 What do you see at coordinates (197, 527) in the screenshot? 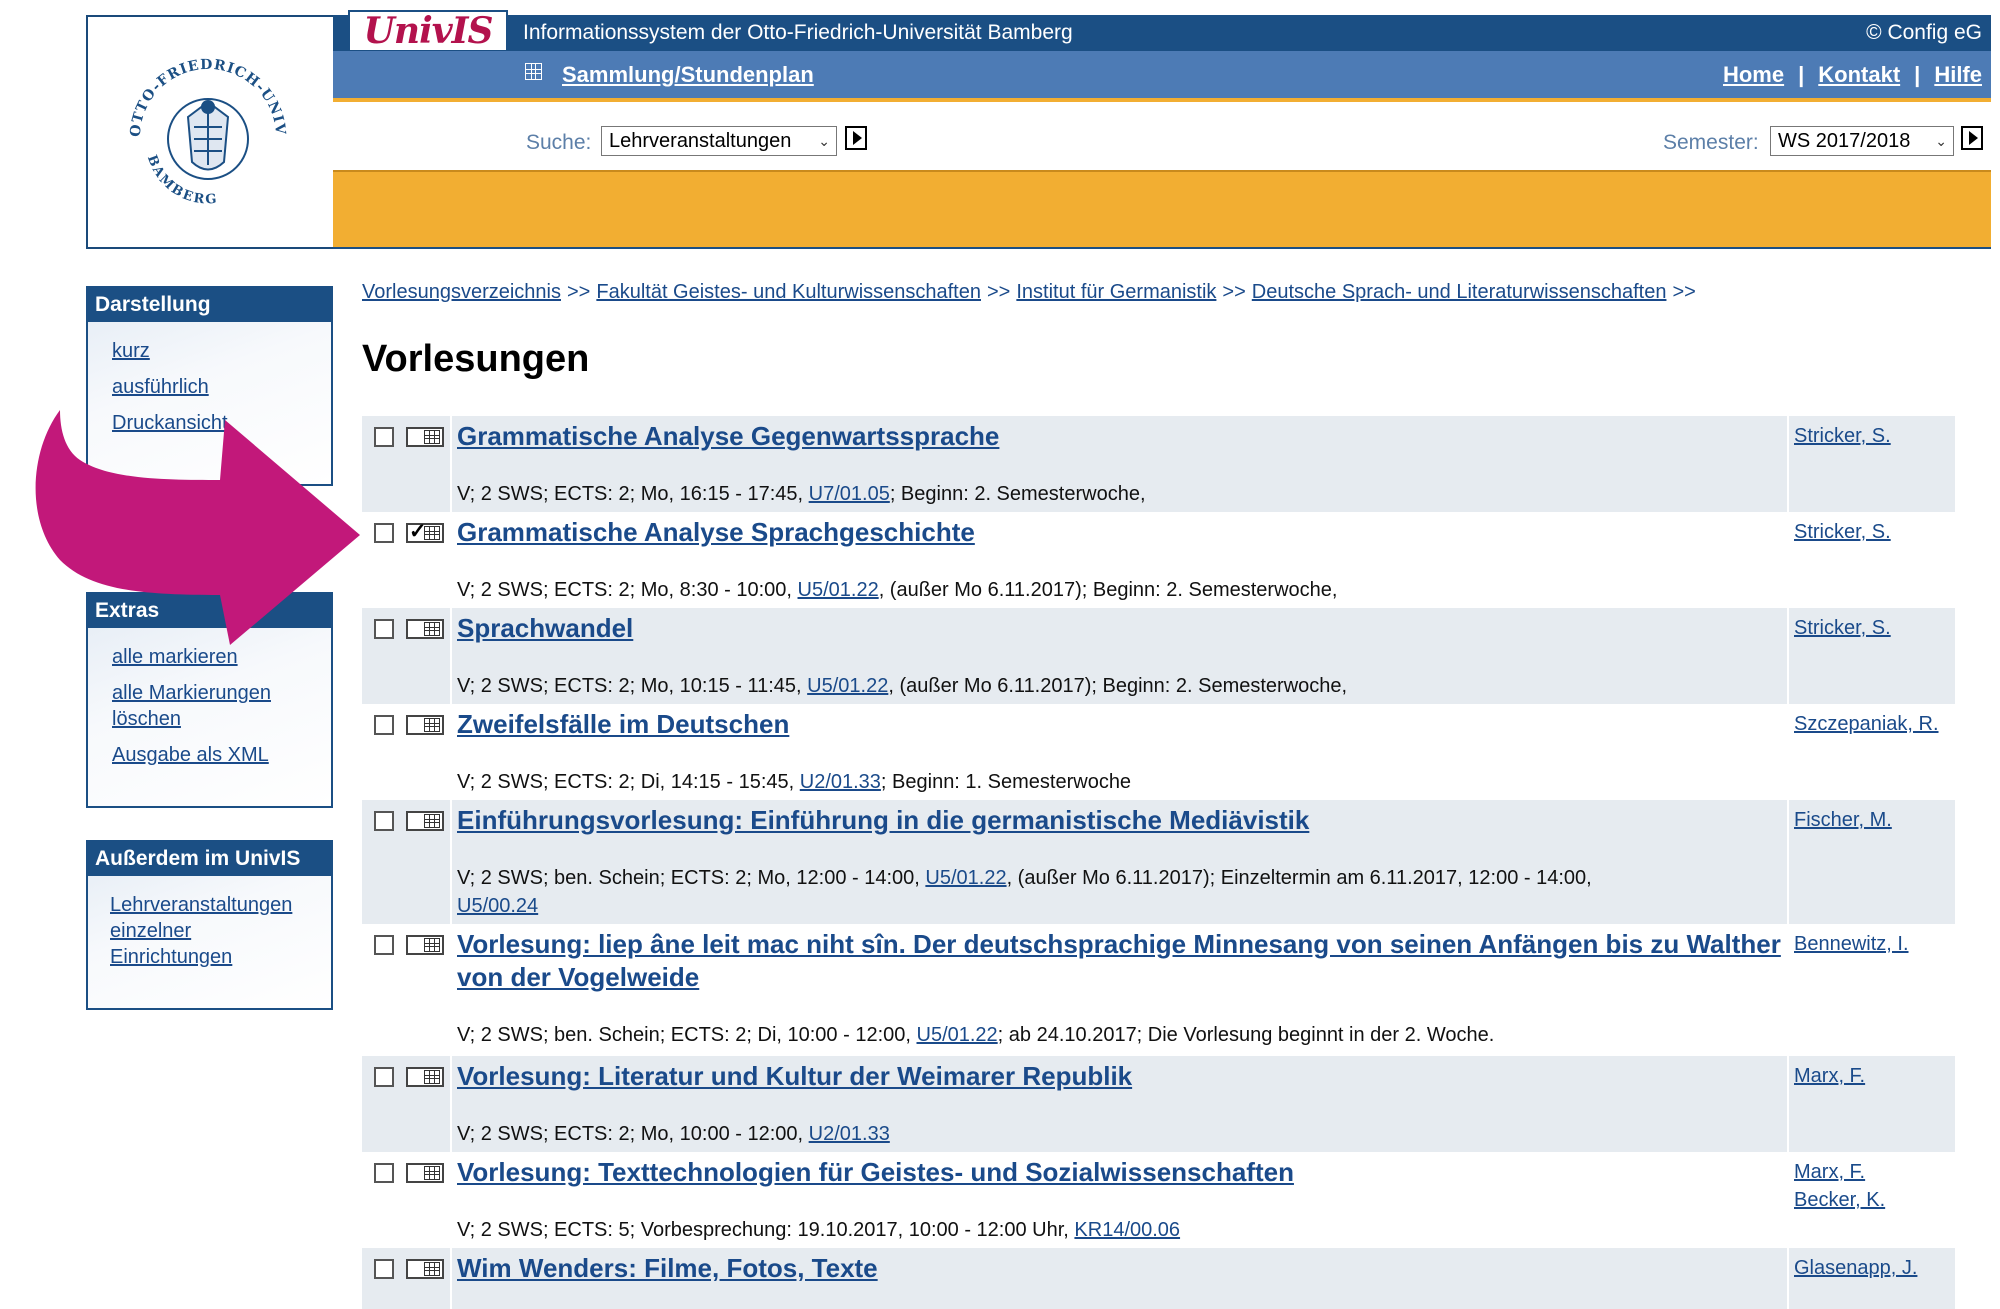
I see `annotation-arrow-icon` at bounding box center [197, 527].